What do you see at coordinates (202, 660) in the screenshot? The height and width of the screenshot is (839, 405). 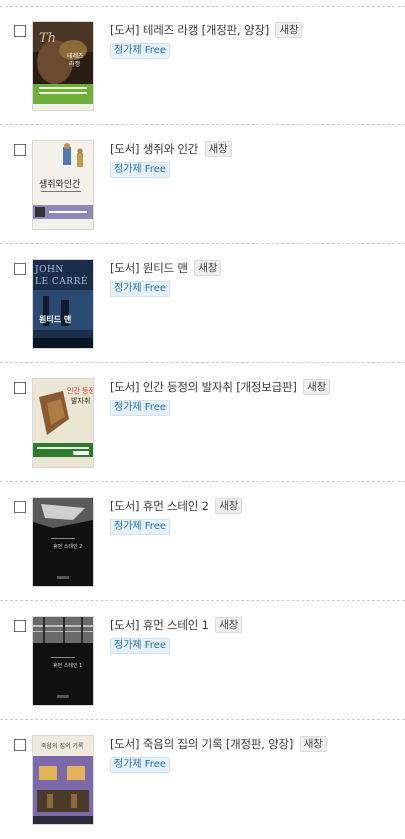 I see `list-item: 휴먼 스테인 1 [도서] 휴먼 스테인 1 새창 정가제 Free` at bounding box center [202, 660].